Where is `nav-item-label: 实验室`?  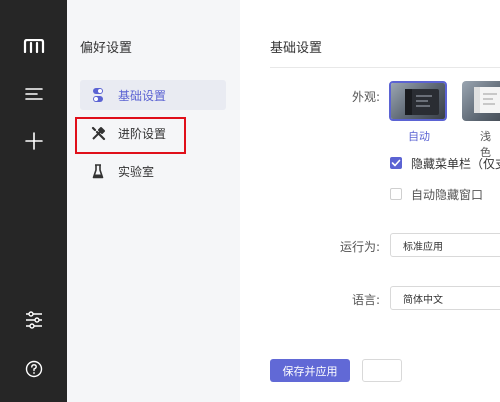 nav-item-label: 实验室 is located at coordinates (136, 171).